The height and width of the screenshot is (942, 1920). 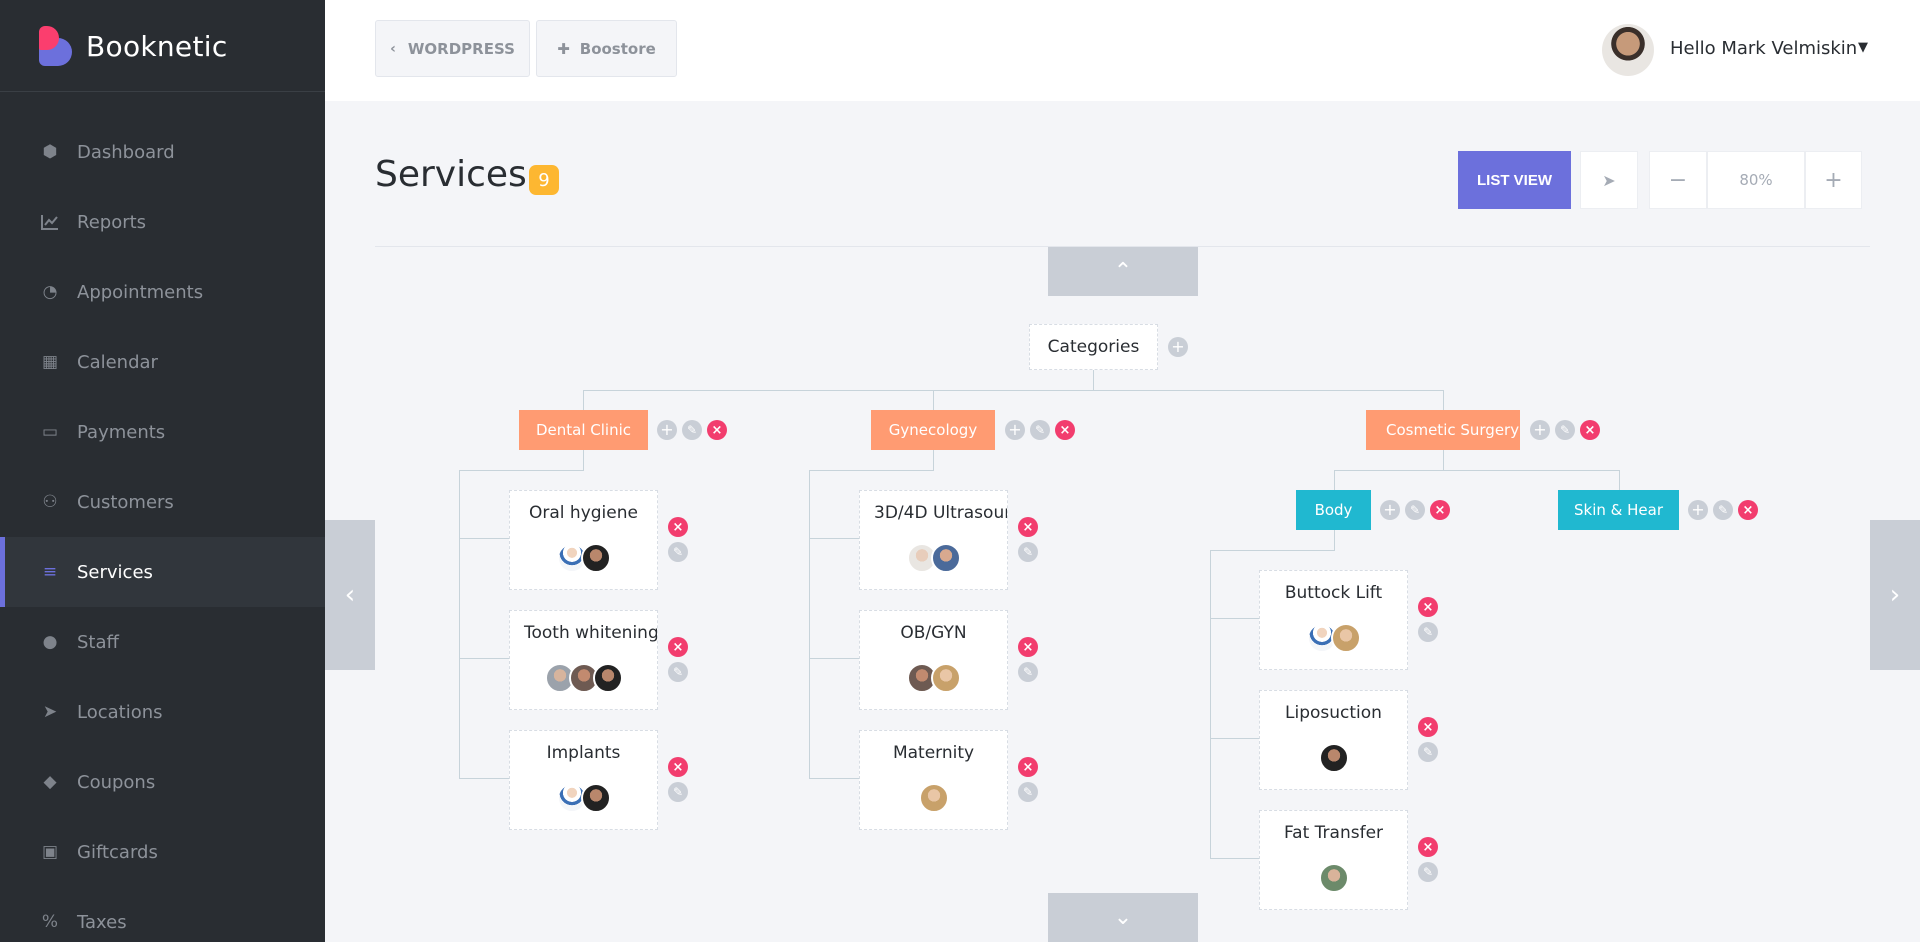 What do you see at coordinates (120, 712) in the screenshot?
I see `sidebar-item-label: Locations` at bounding box center [120, 712].